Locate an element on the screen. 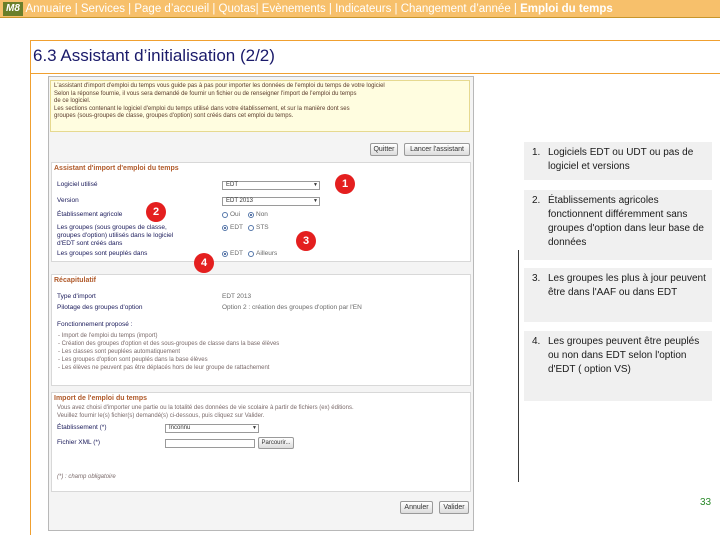 The image size is (720, 540). etab-label: Établissement (*) is located at coordinates (82, 427).